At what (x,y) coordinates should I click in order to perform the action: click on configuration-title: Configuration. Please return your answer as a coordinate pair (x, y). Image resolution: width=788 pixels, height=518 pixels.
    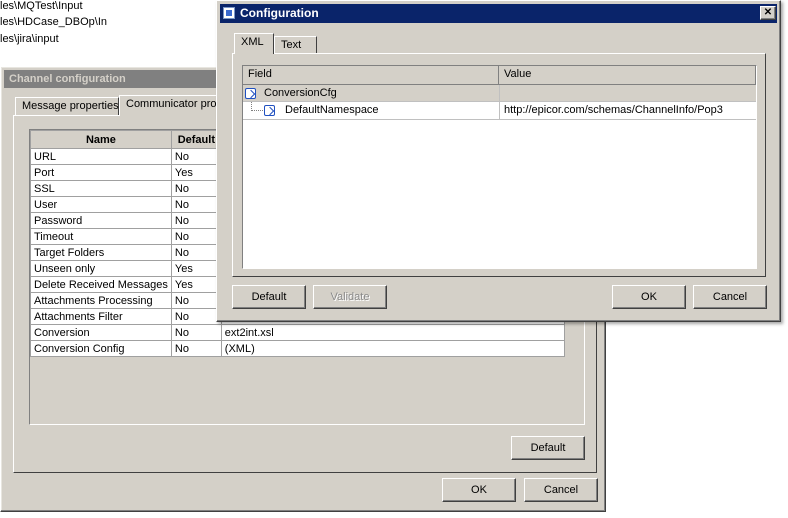
    Looking at the image, I should click on (279, 13).